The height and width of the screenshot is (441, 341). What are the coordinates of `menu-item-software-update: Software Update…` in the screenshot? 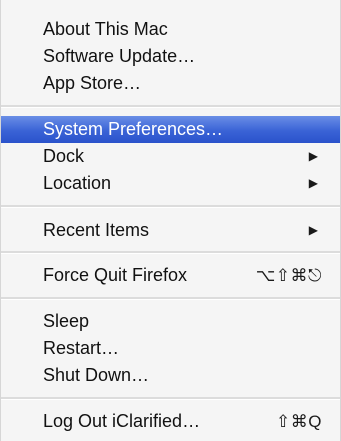 It's located at (170, 56).